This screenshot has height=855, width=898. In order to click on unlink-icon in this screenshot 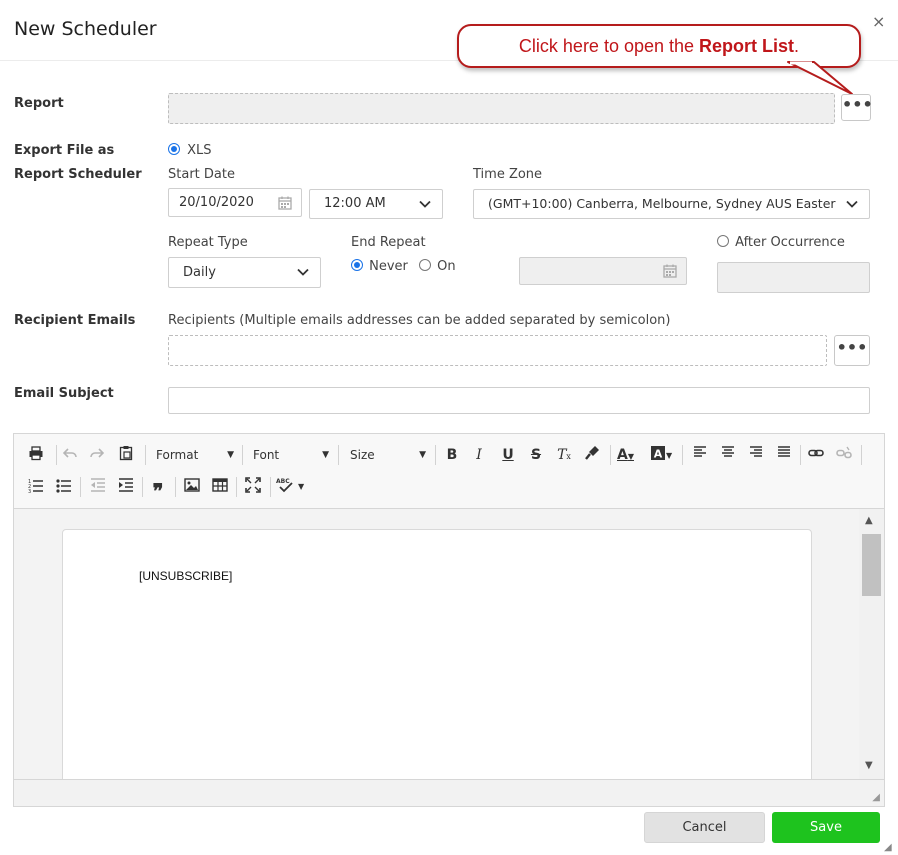, I will do `click(844, 455)`.